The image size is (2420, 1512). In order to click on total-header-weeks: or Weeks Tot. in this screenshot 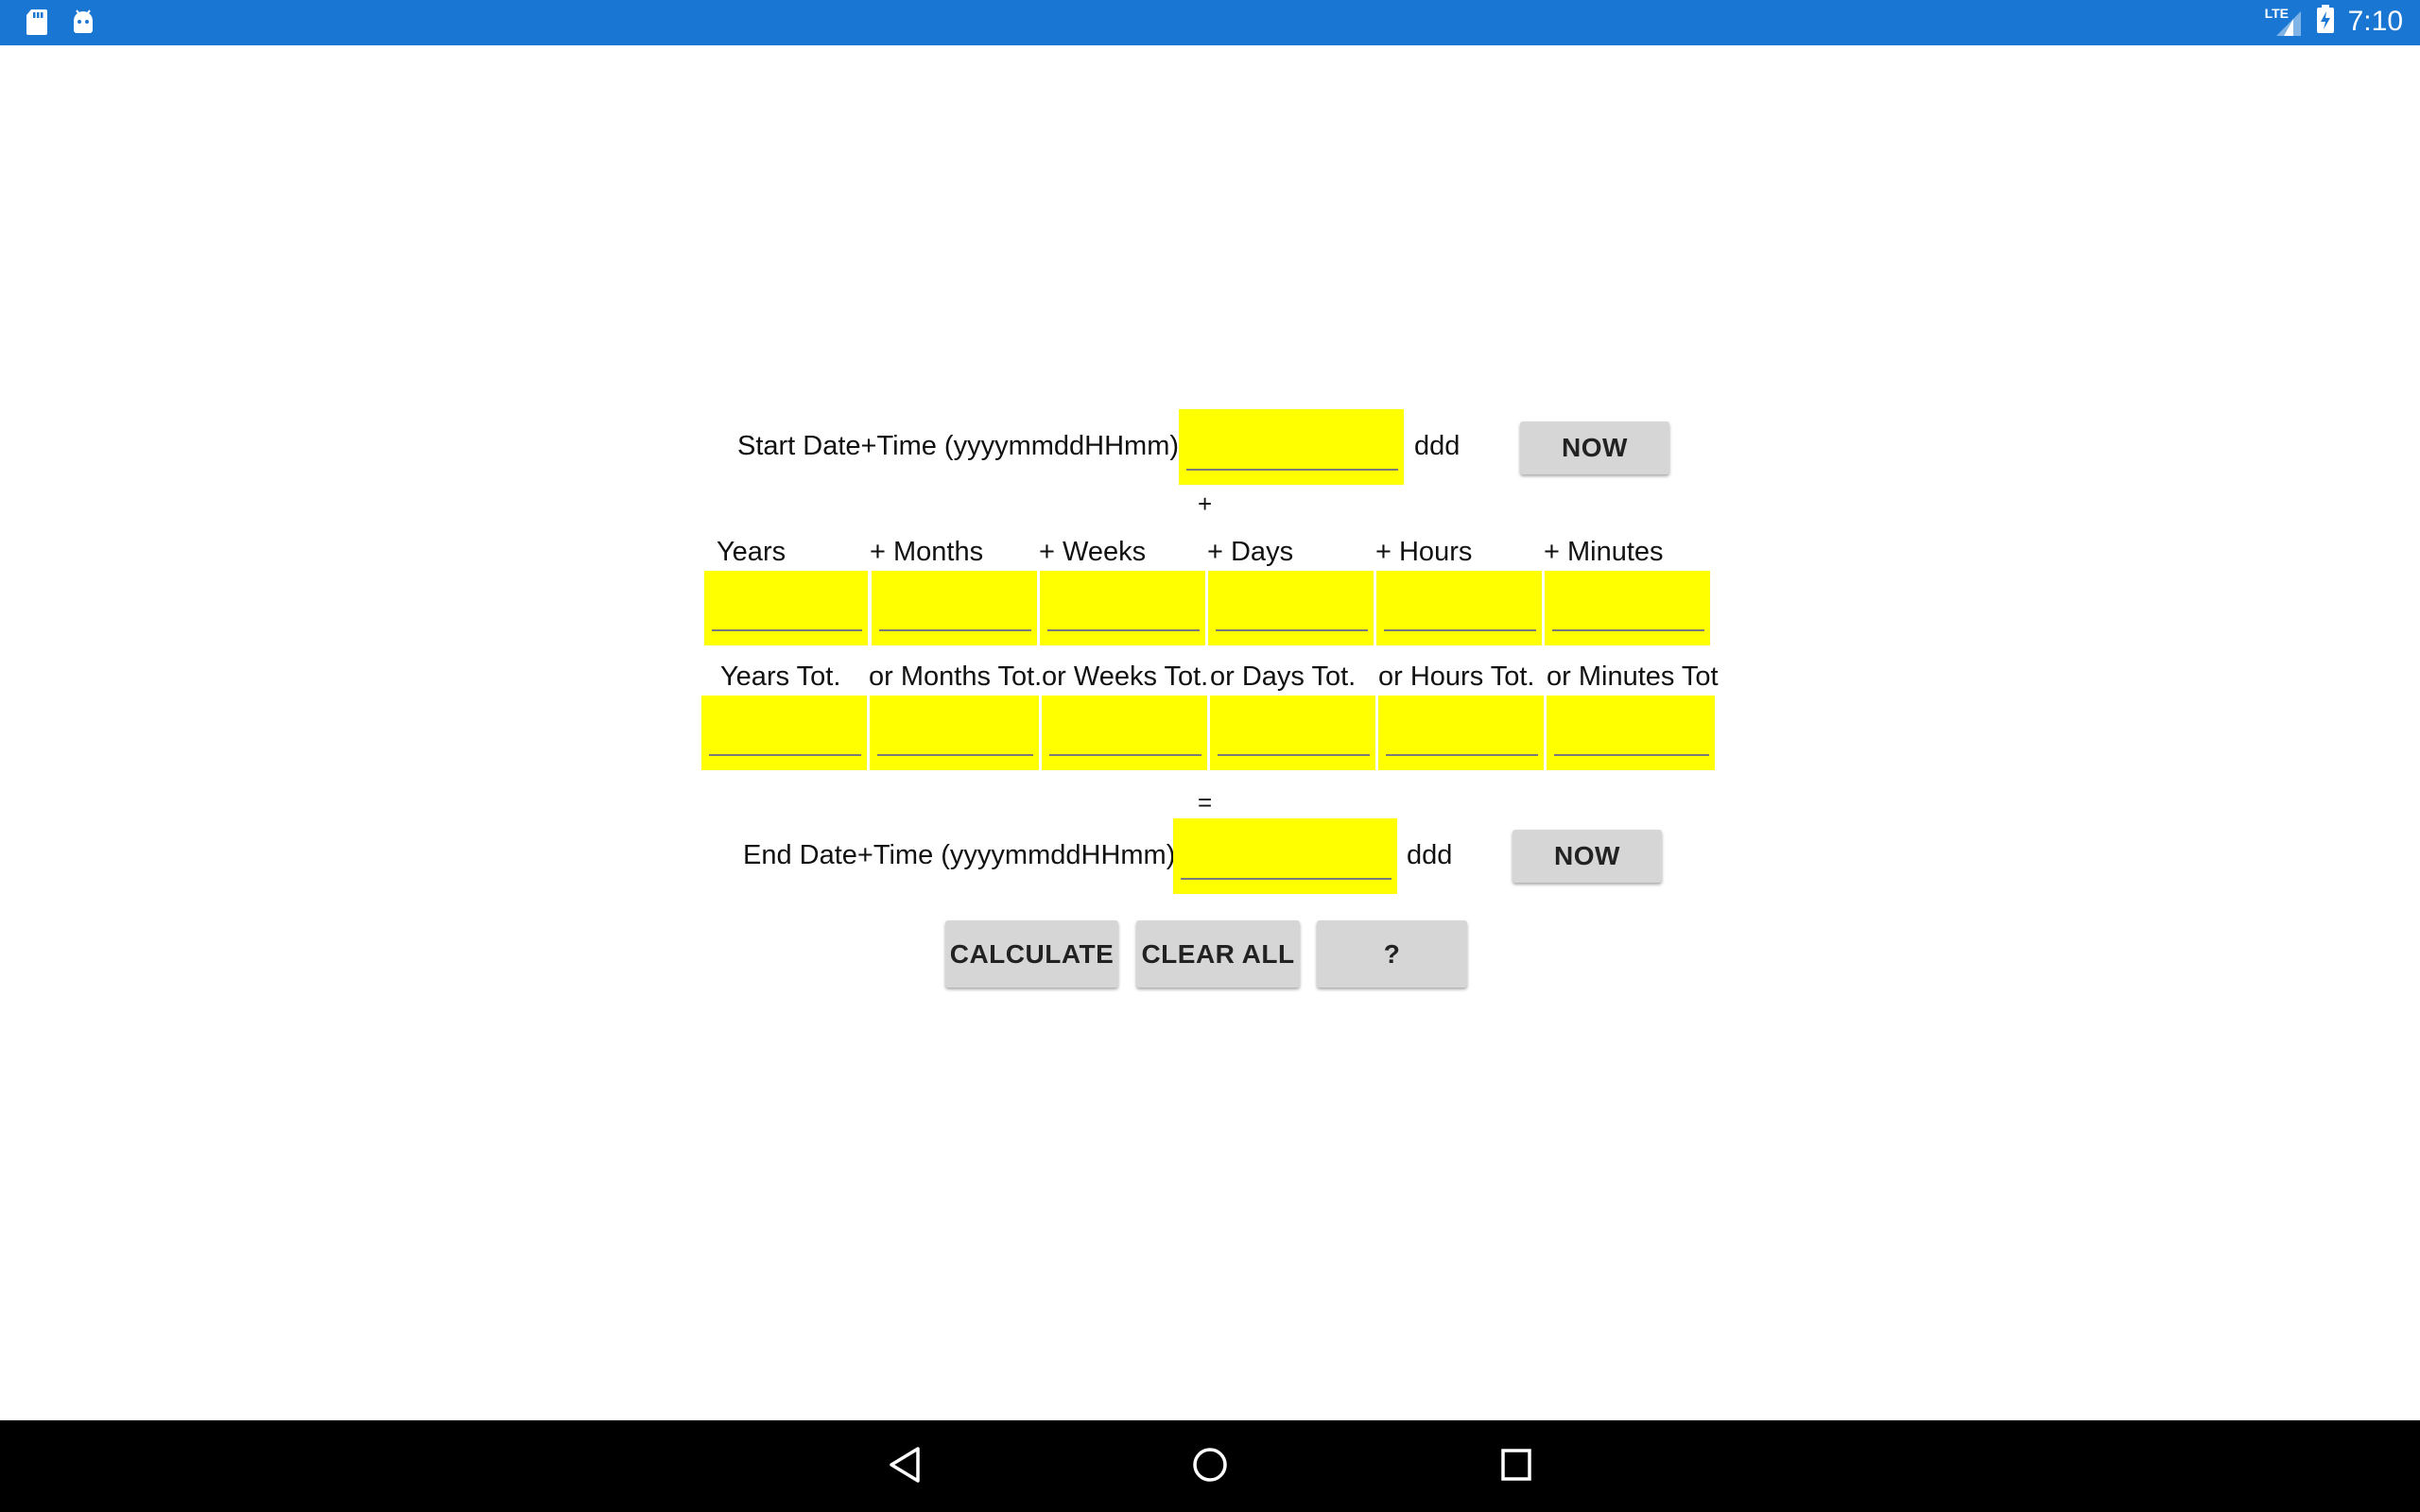, I will do `click(1125, 677)`.